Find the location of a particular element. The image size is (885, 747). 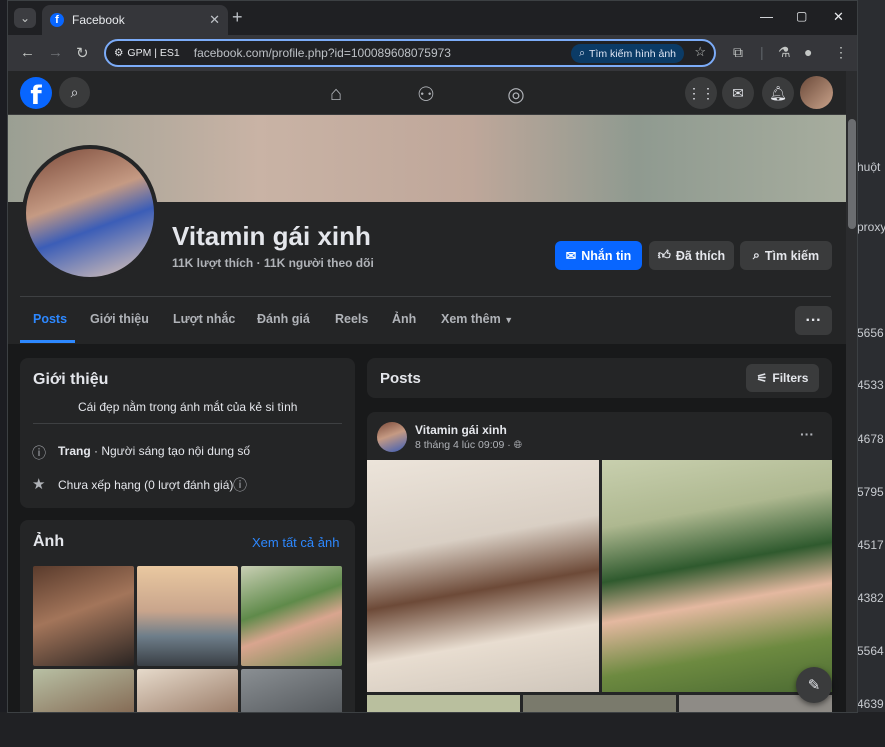

bg-text: 4678 is located at coordinates (870, 439).